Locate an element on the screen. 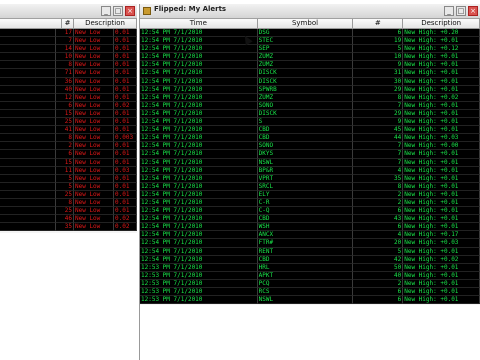 The height and width of the screenshot is (360, 480). table-row: 12:54 PM 7/1/2010 DISCK 30 New High: +0.01 is located at coordinates (310, 81).